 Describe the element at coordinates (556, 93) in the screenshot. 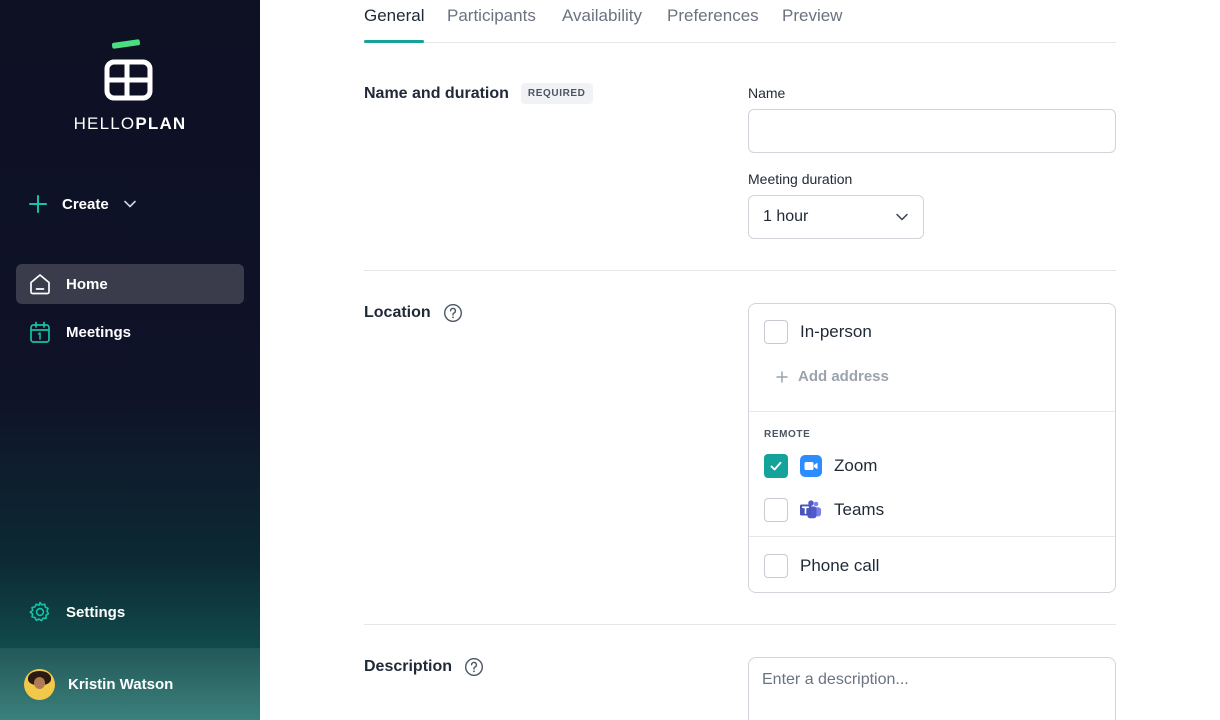

I see `required-badge: REQUIRED` at that location.